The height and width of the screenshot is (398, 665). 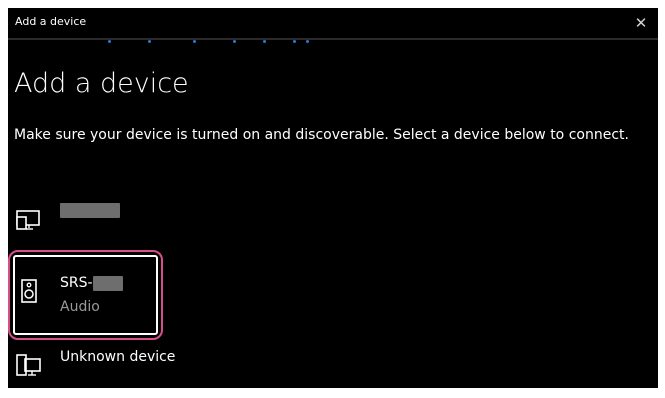 What do you see at coordinates (333, 24) in the screenshot?
I see `title-bar: Add a device ✕` at bounding box center [333, 24].